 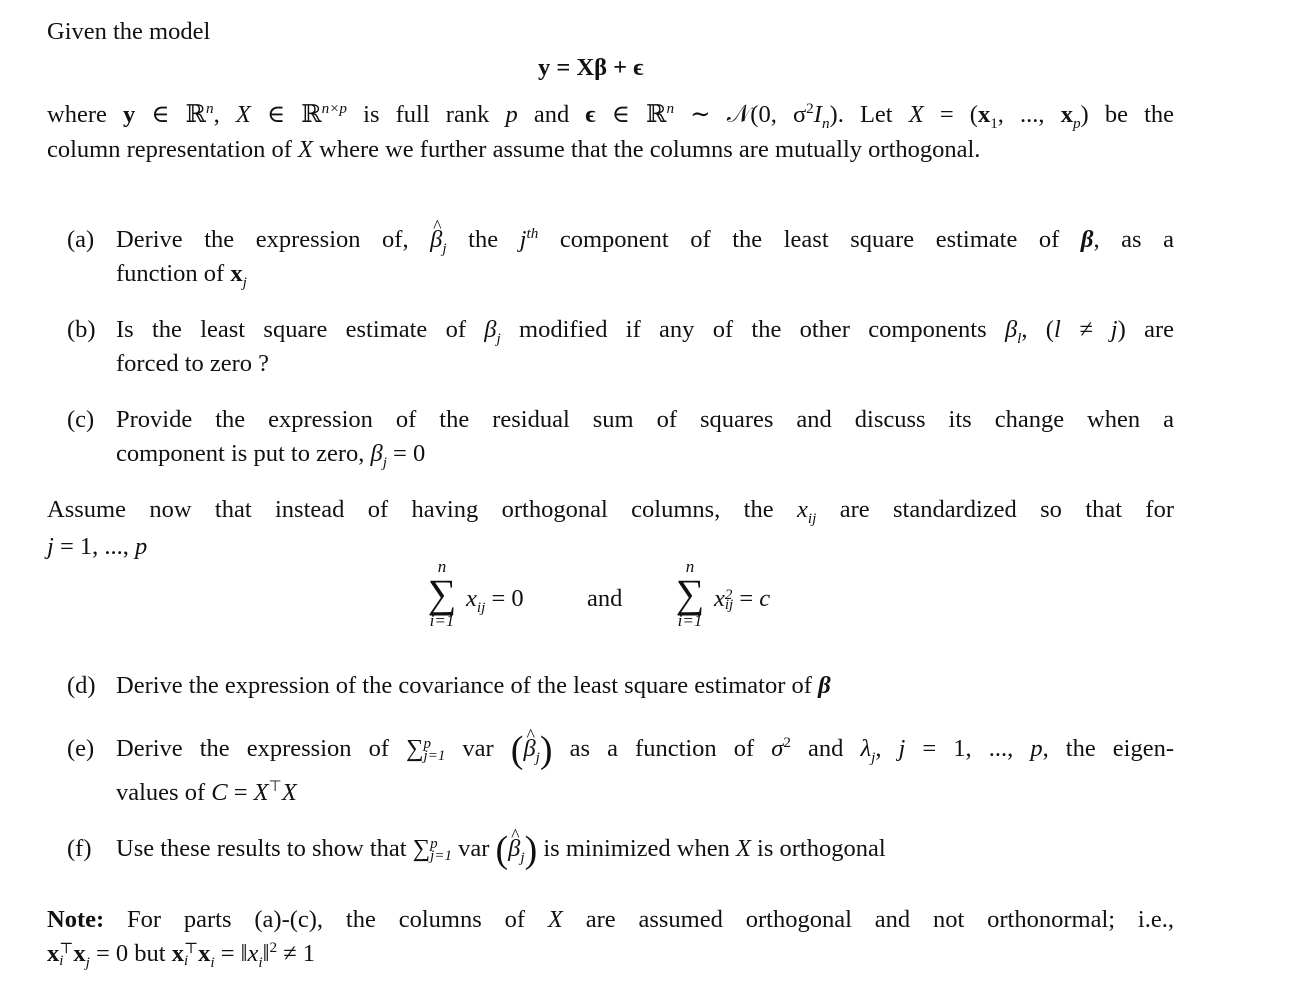 What do you see at coordinates (752, 329) in the screenshot?
I see `math-fragment: modified if any of the other components` at bounding box center [752, 329].